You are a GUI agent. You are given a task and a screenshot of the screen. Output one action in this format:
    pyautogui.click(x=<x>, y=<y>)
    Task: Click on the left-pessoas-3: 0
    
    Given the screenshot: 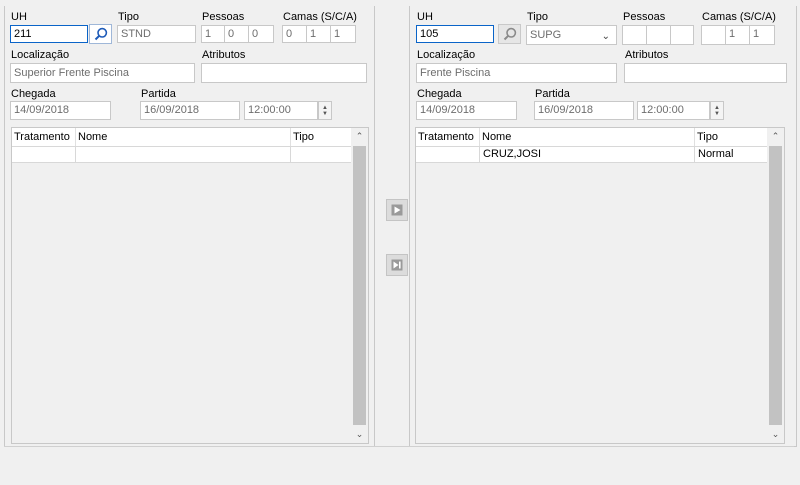 What is the action you would take?
    pyautogui.click(x=261, y=34)
    